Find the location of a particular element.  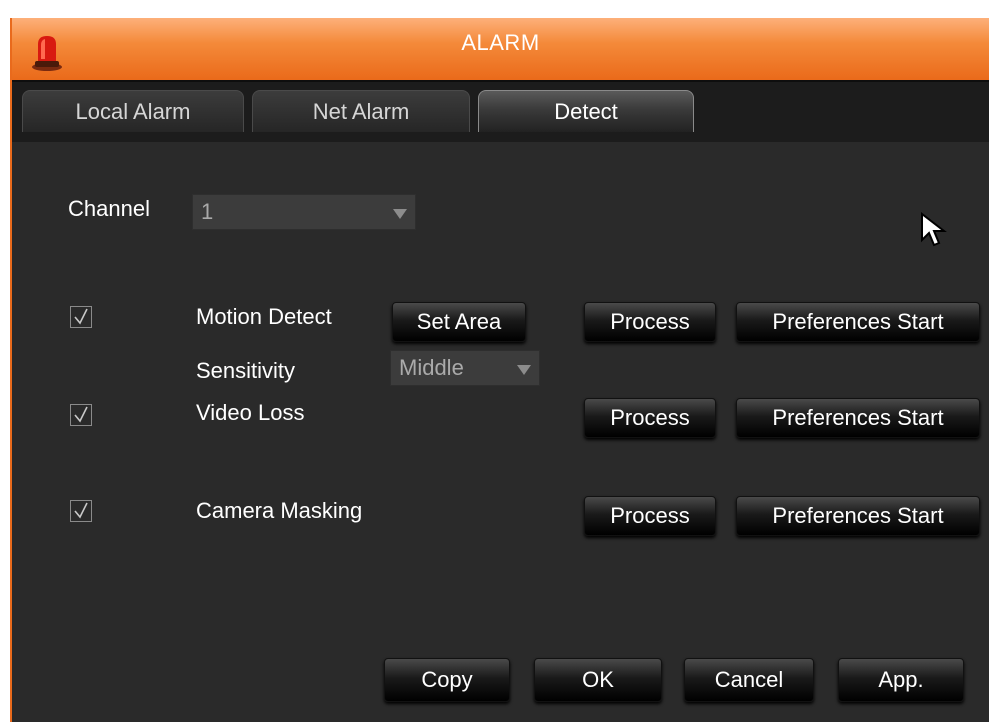

copy-button: Copy is located at coordinates (447, 680).